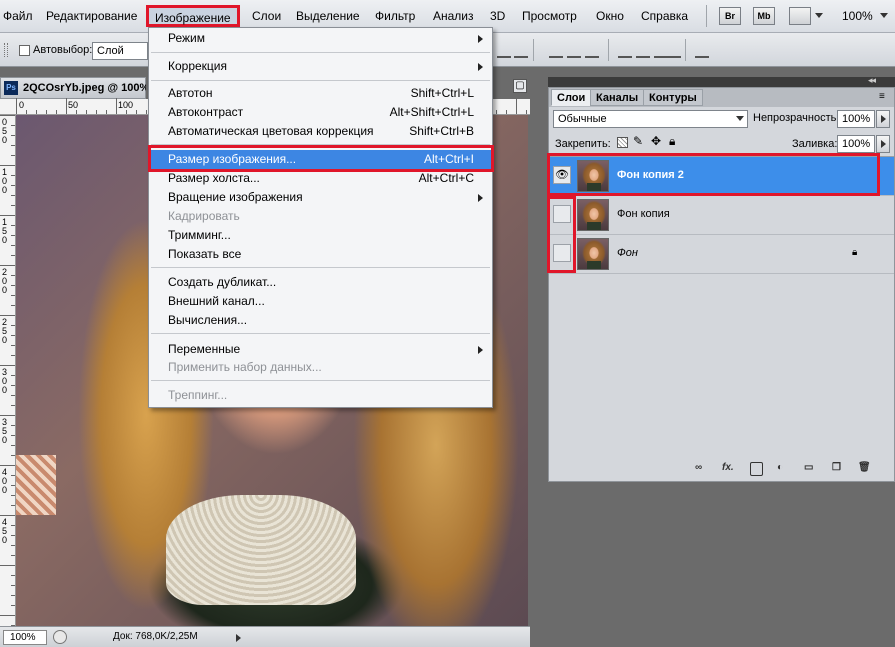  Describe the element at coordinates (756, 469) in the screenshot. I see `mask-icon` at that location.